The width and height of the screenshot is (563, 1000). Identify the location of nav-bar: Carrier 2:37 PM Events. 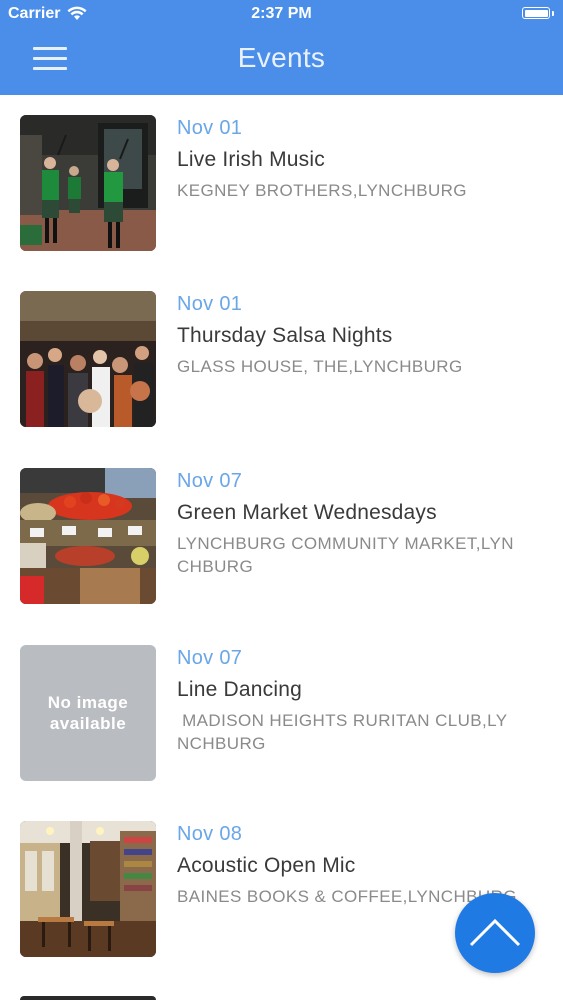
(281, 47).